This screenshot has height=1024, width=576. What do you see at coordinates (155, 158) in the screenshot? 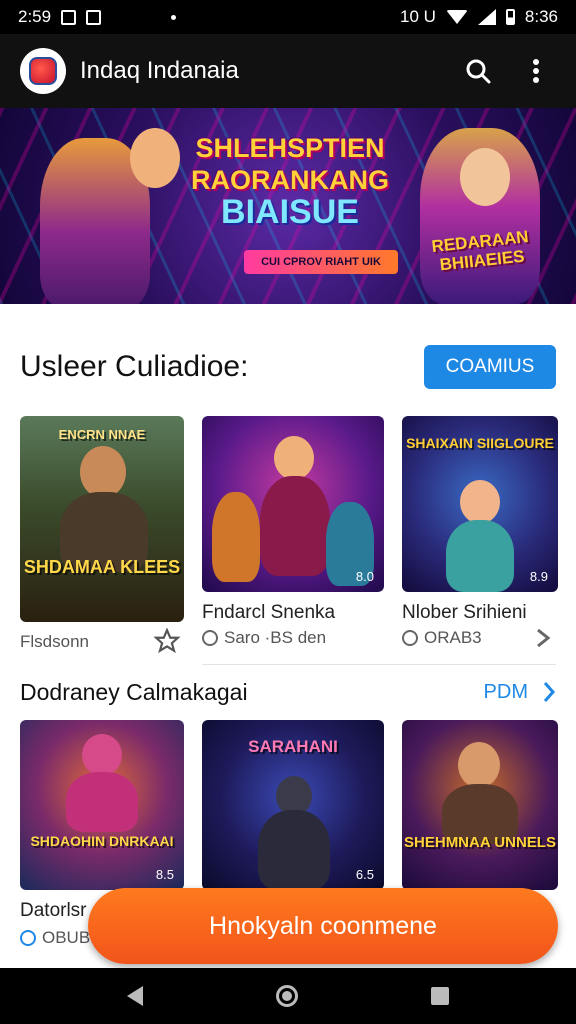
I see `banner-character-left-head` at bounding box center [155, 158].